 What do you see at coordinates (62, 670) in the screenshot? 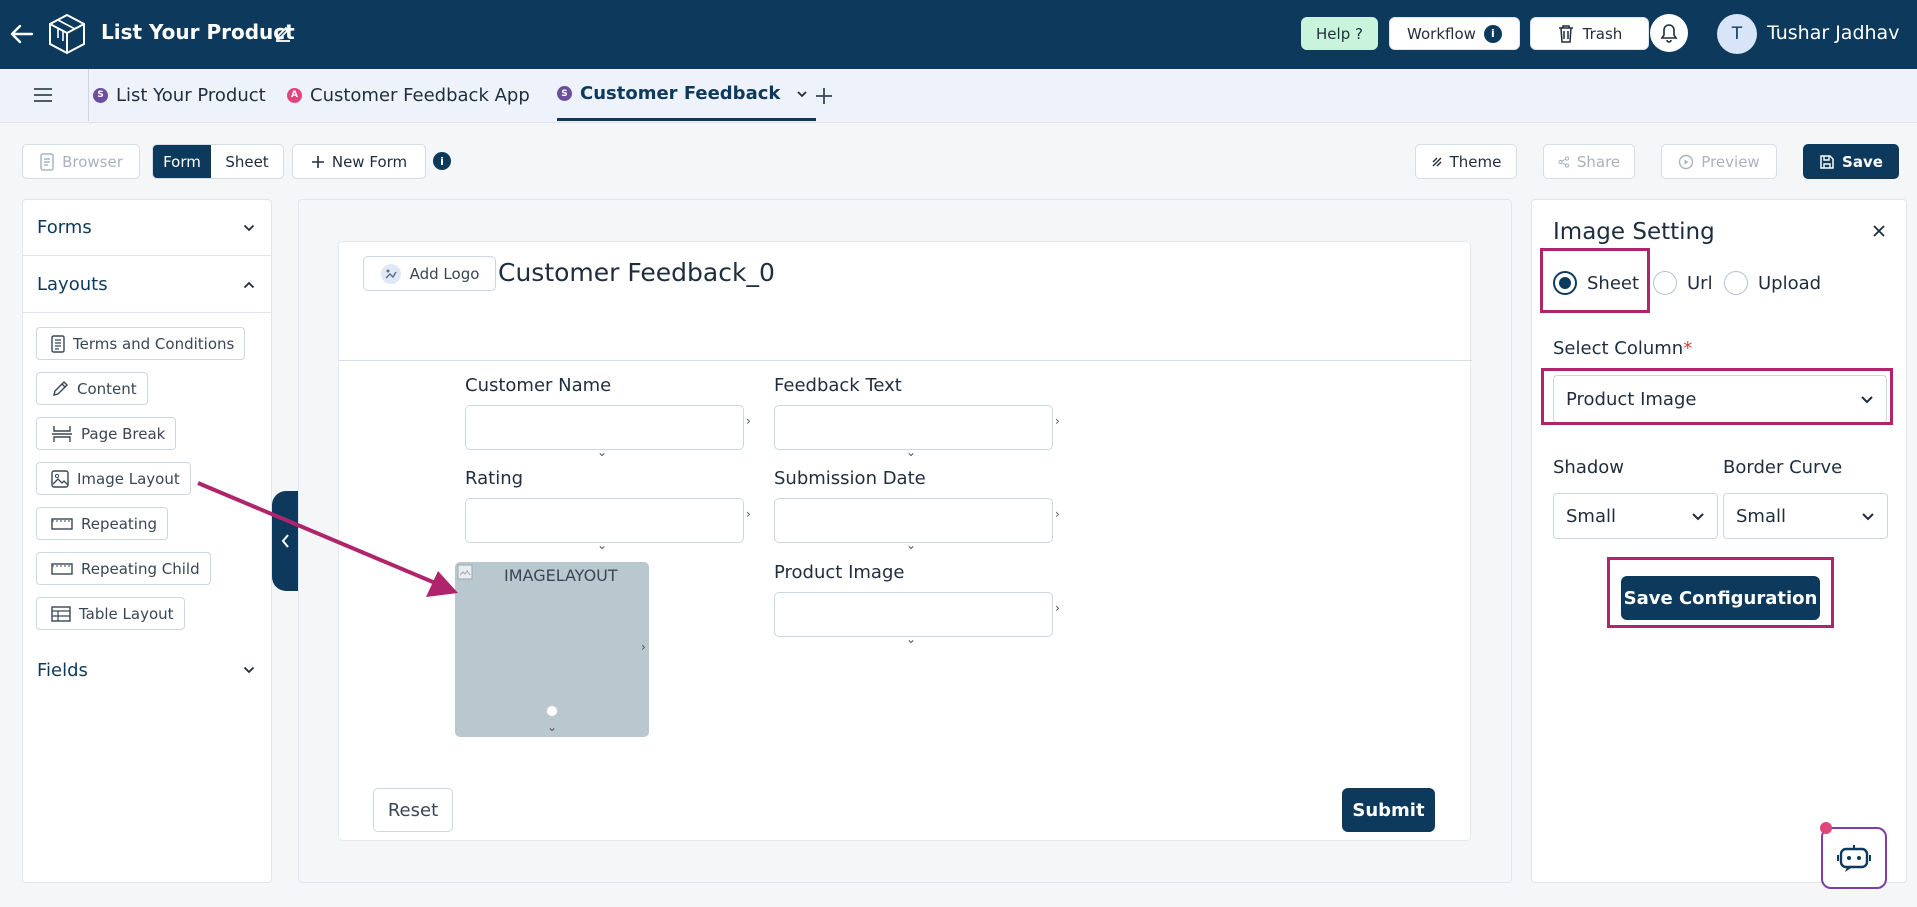
I see `fields-label: Fields` at bounding box center [62, 670].